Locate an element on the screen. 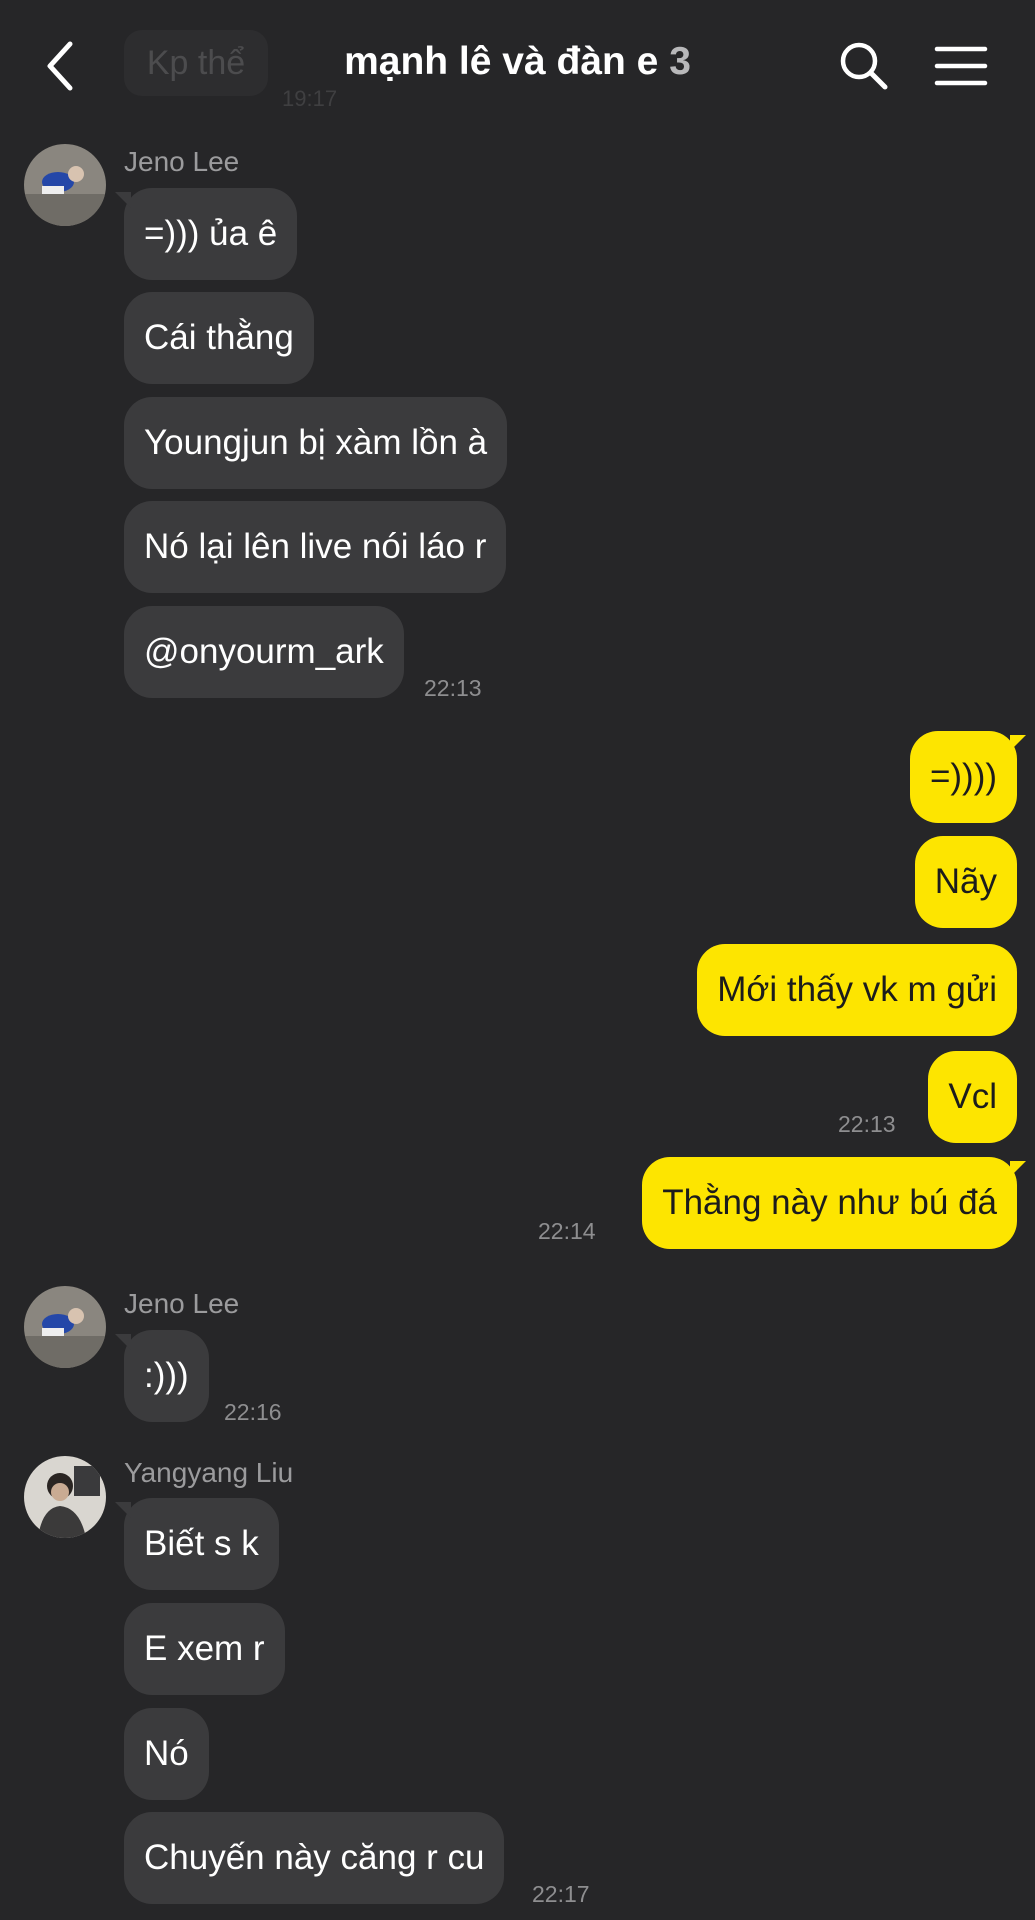 The image size is (1035, 1920). avatar-yangyang-liu is located at coordinates (65, 1497).